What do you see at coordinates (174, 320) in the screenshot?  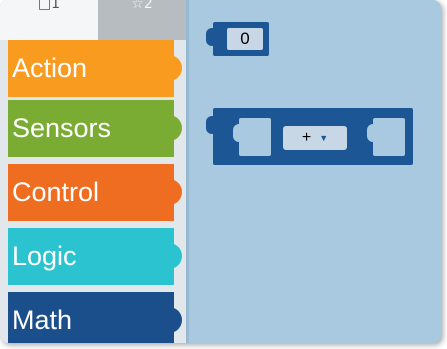 I see `category-math-connector` at bounding box center [174, 320].